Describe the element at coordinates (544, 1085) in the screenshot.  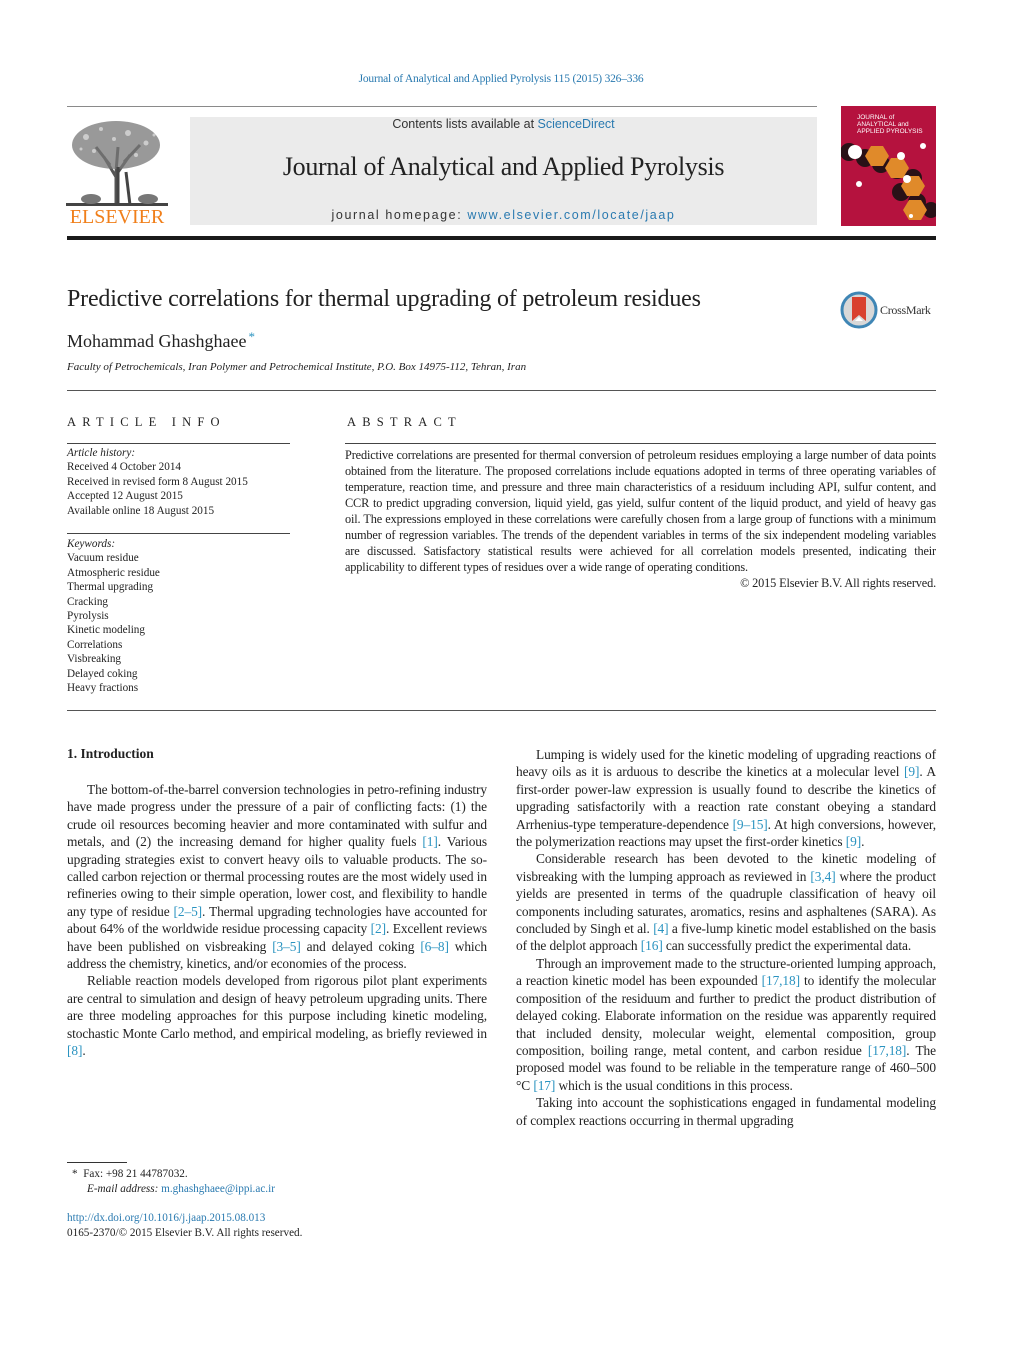
I see `citation-link: [17]` at that location.